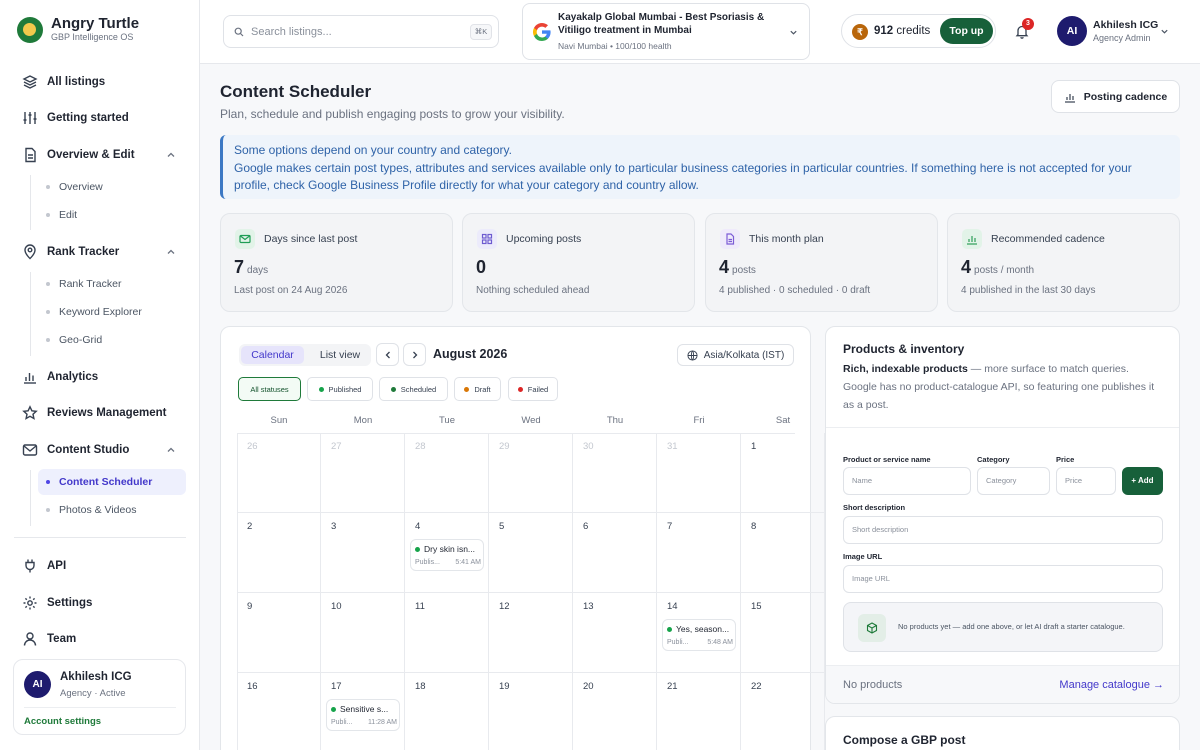  I want to click on mail-icon, so click(245, 239).